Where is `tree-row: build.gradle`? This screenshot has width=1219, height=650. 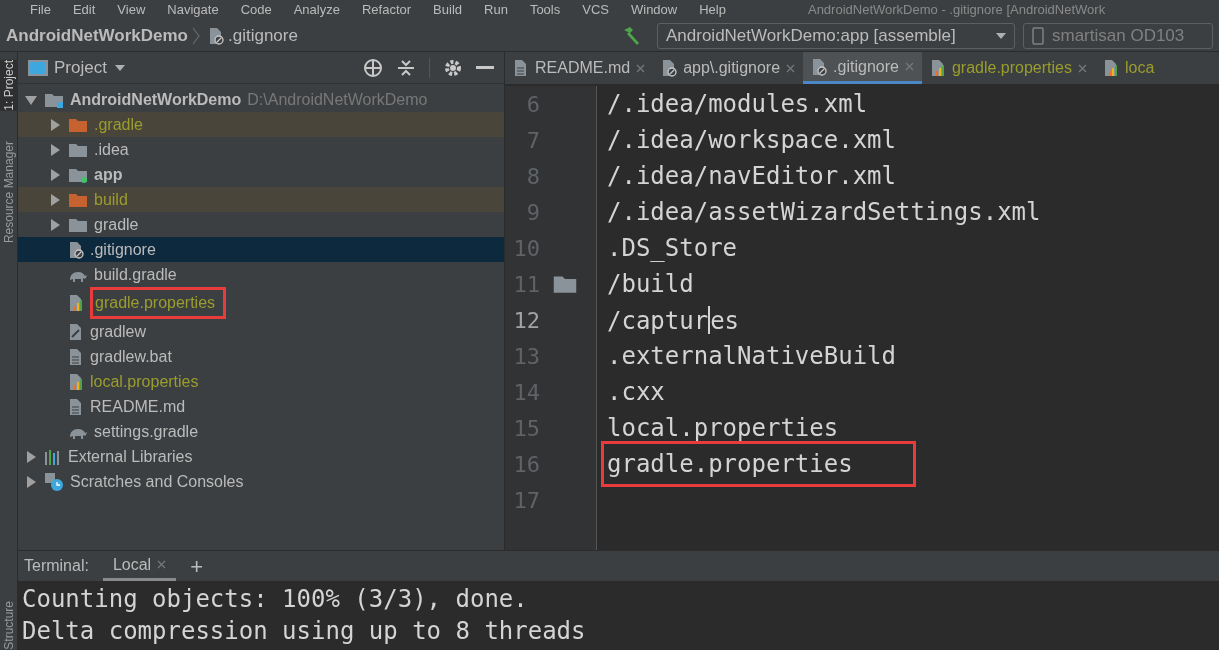
tree-row: build.gradle is located at coordinates (261, 274).